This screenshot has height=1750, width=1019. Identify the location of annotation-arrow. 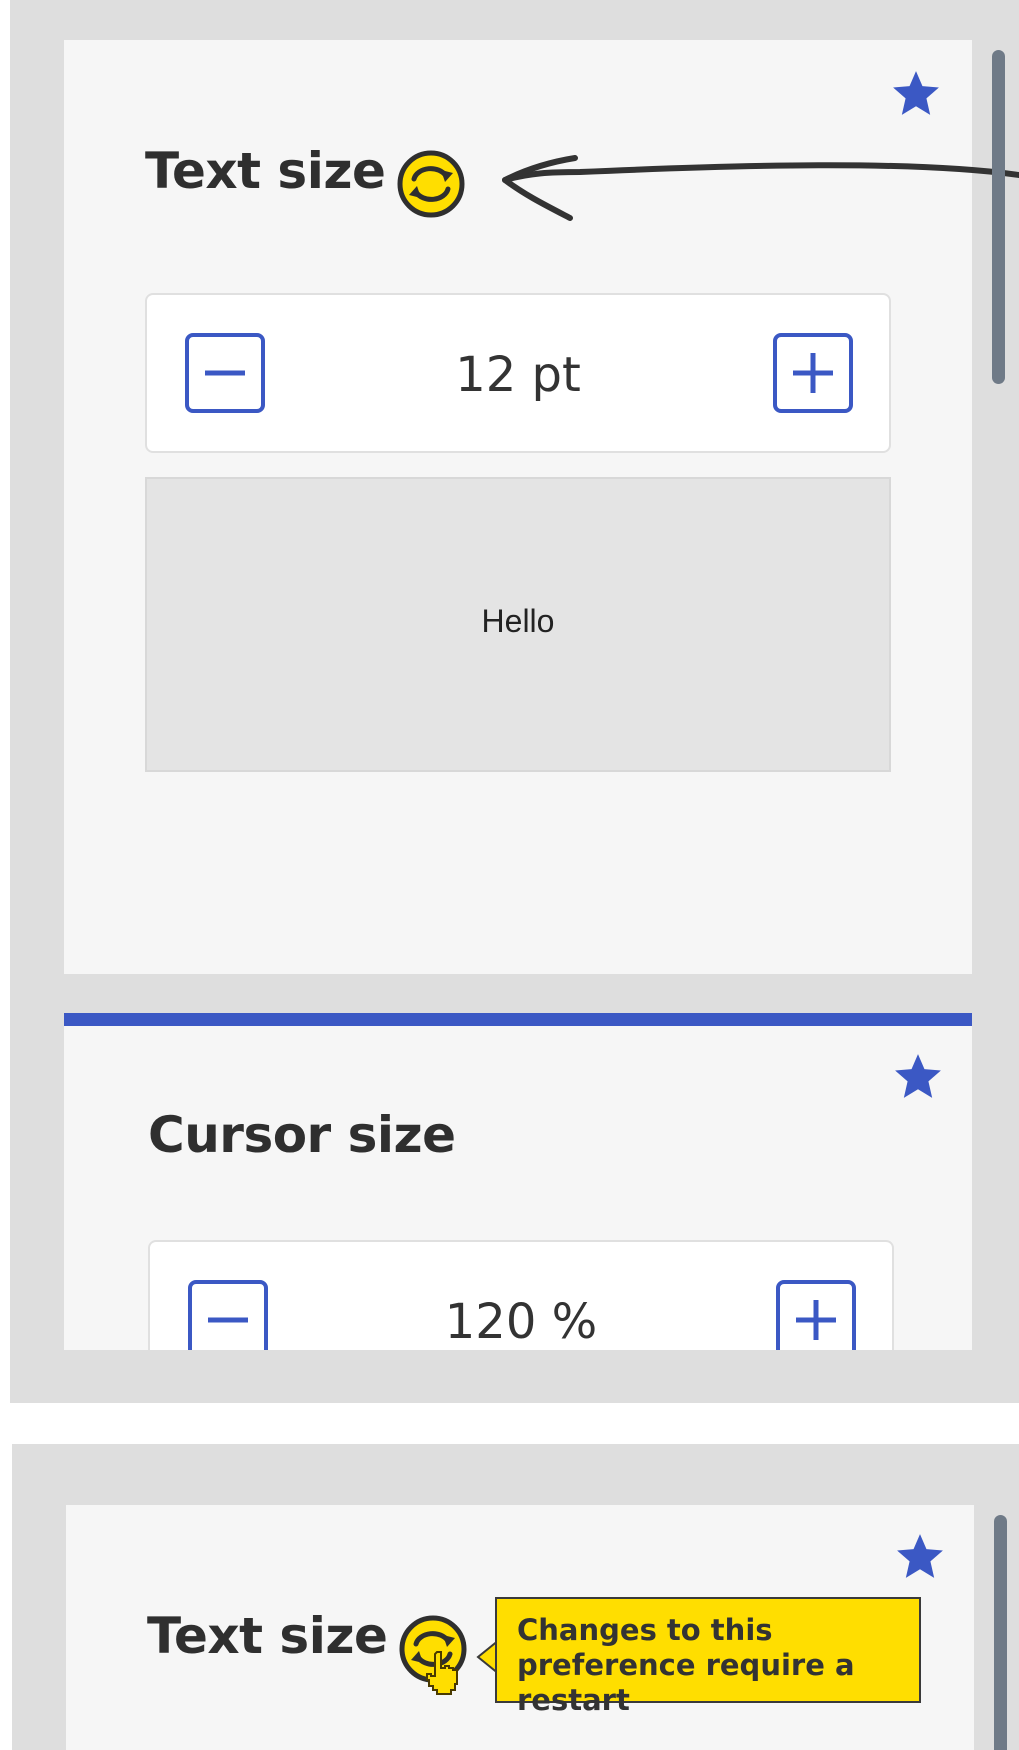
(760, 188).